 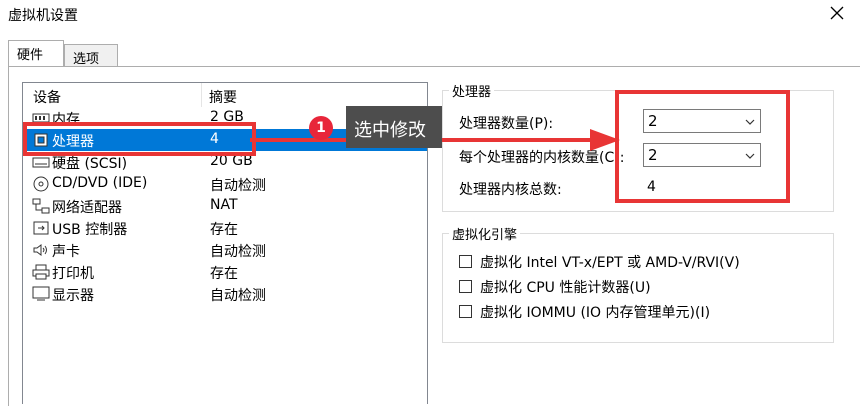 I want to click on printer-icon, so click(x=41, y=272).